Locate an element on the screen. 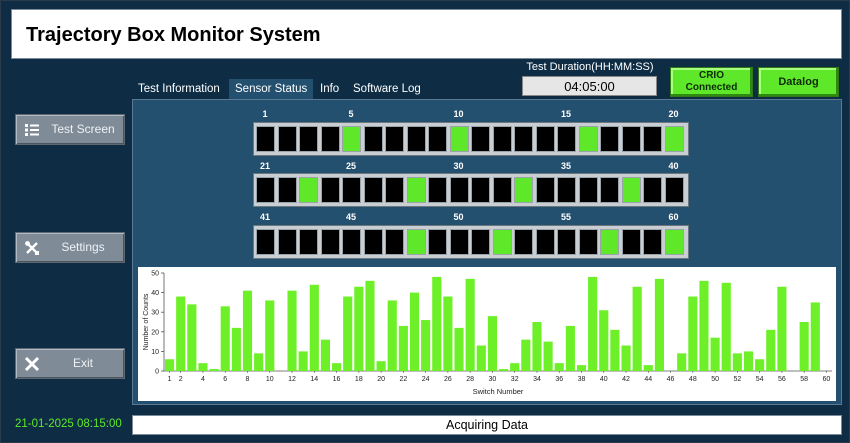  switch-number-label: 5 is located at coordinates (351, 114).